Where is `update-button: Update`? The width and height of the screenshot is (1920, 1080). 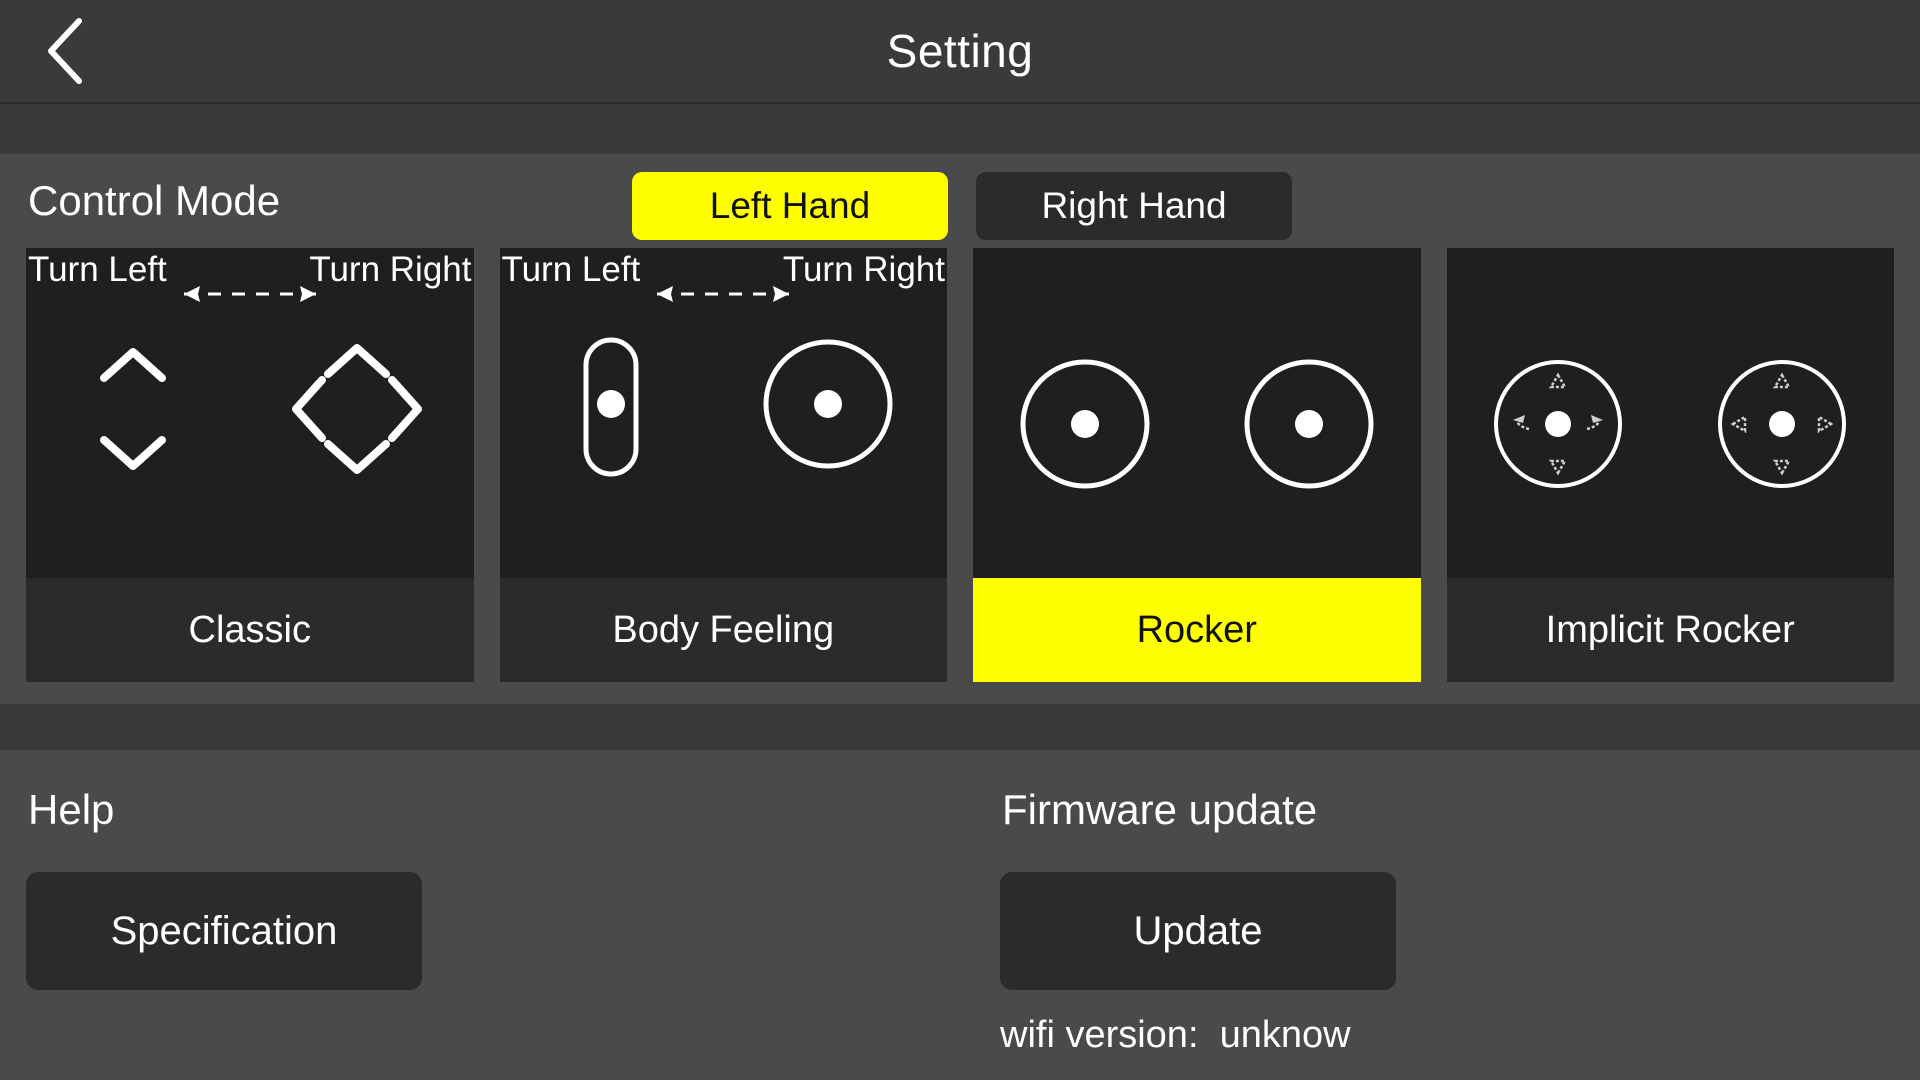
update-button: Update is located at coordinates (1198, 931).